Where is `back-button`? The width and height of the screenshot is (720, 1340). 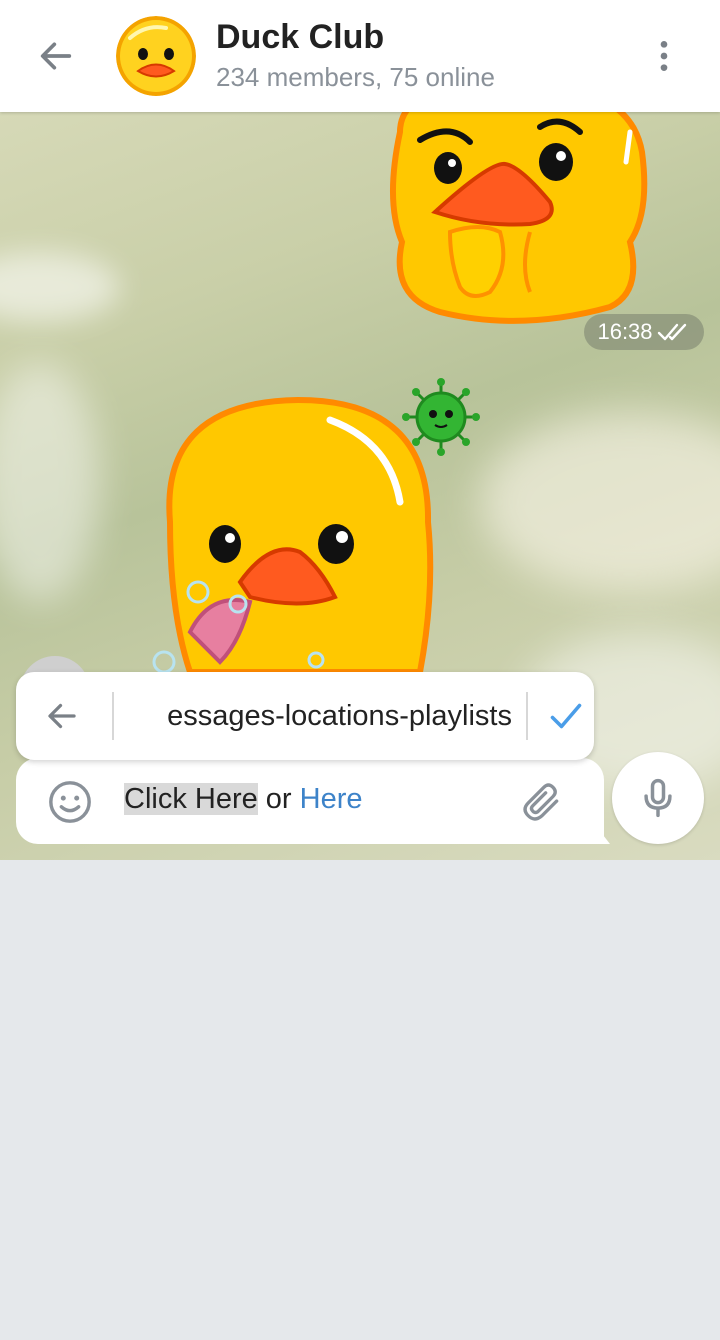 back-button is located at coordinates (56, 56).